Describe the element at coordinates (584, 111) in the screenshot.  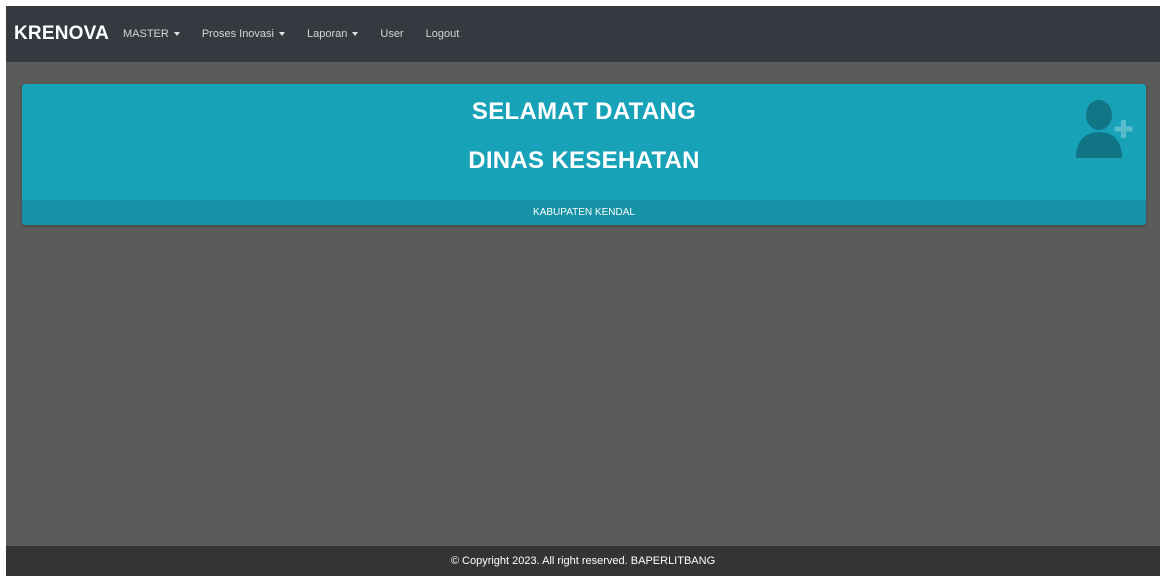
I see `welcome-title: SELAMAT DATANG` at that location.